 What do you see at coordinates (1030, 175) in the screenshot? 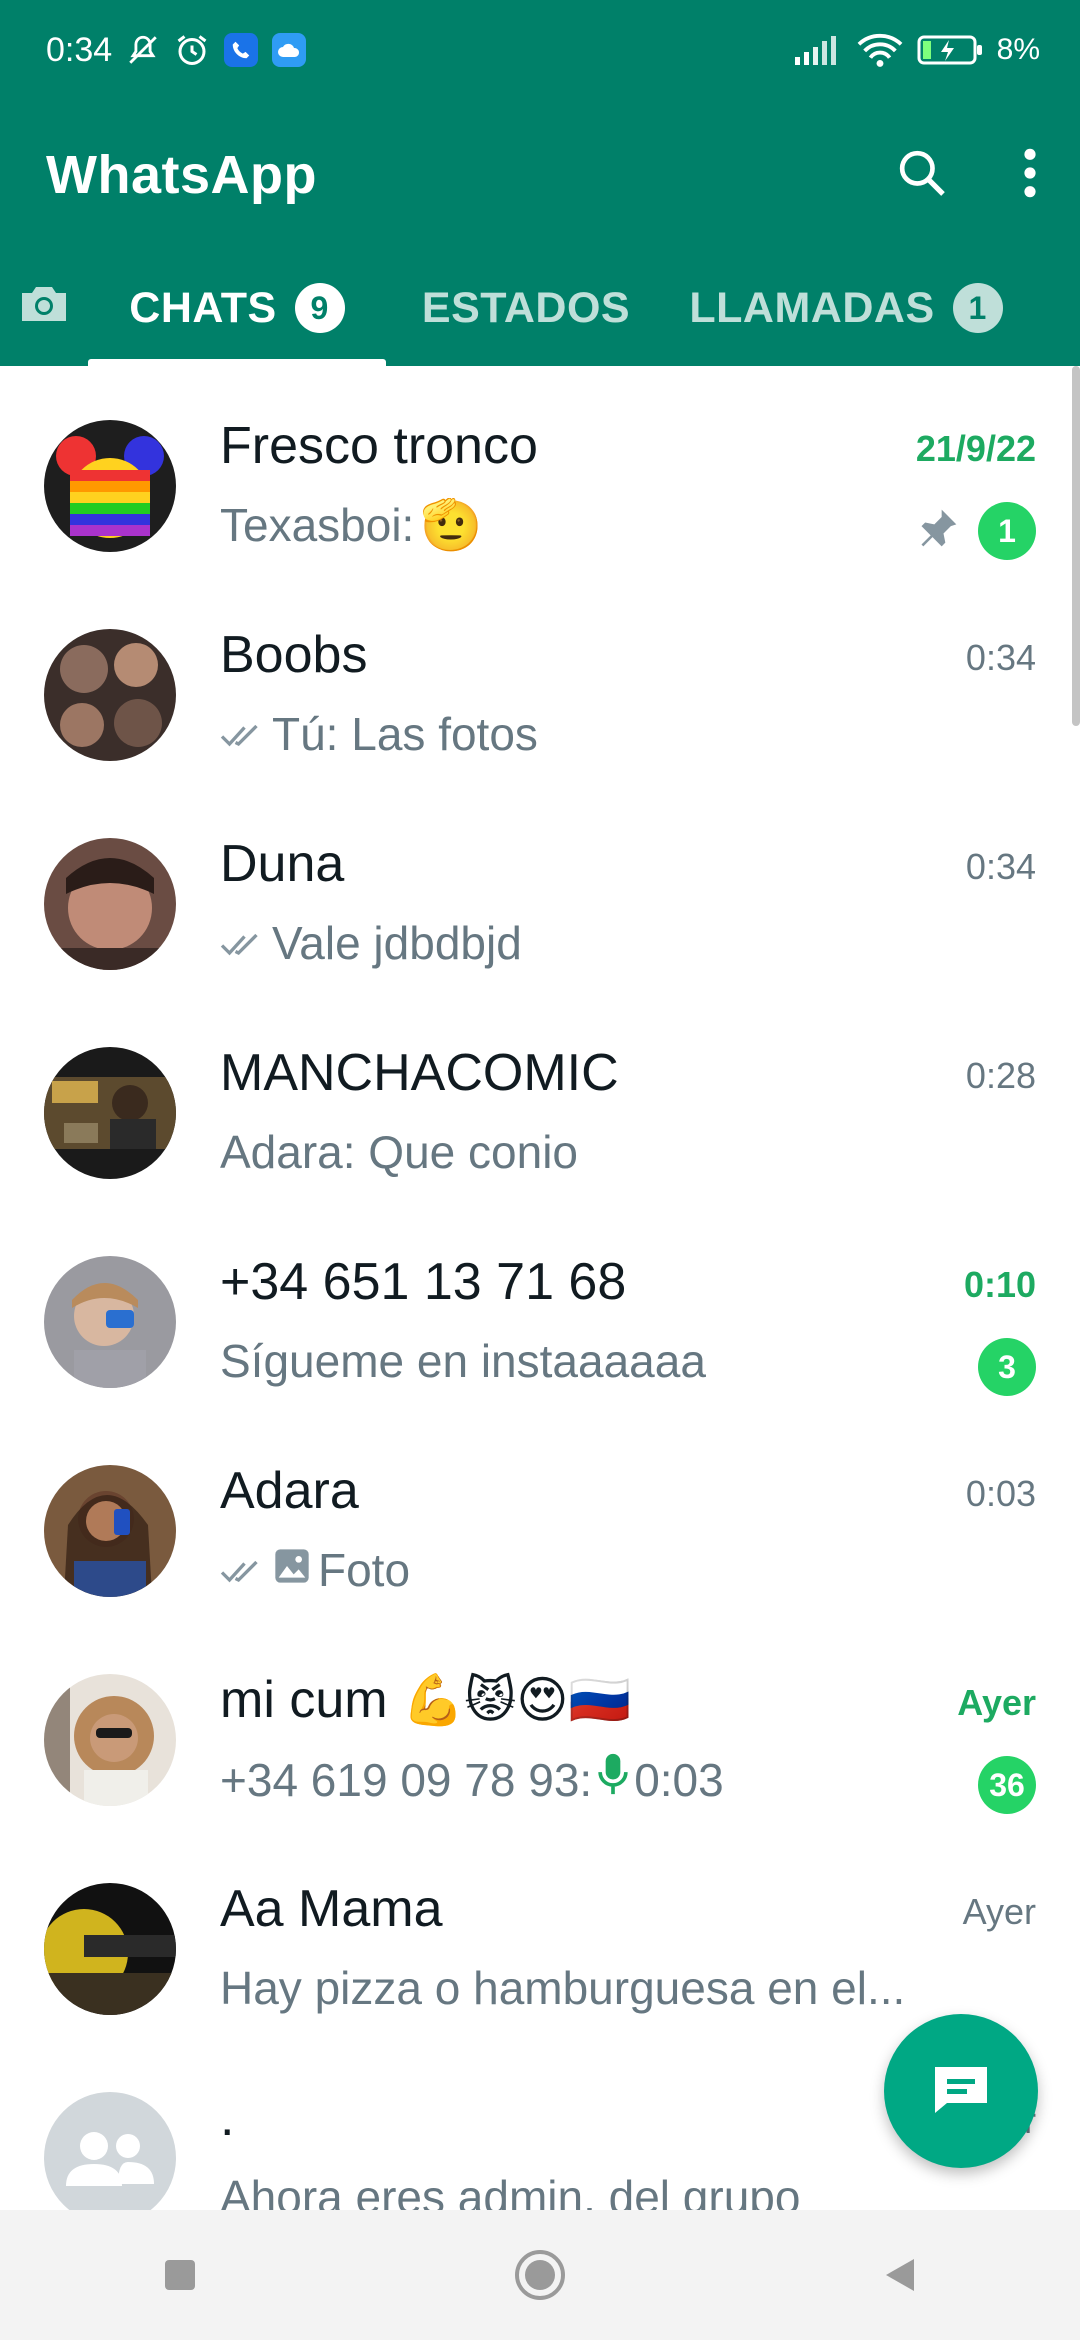
I see `more-options-icon` at bounding box center [1030, 175].